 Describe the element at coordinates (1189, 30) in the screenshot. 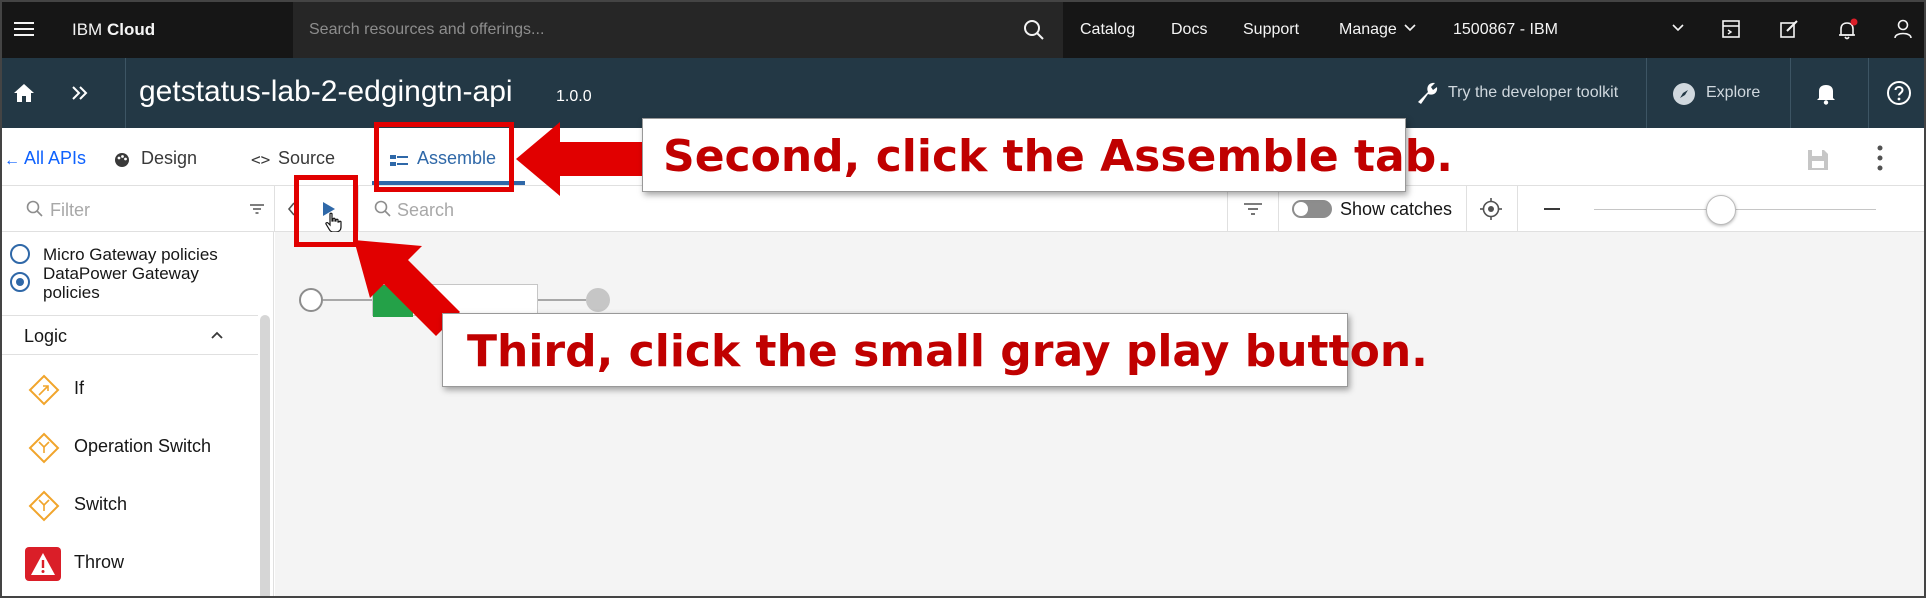

I see `nav-docs: Docs` at that location.